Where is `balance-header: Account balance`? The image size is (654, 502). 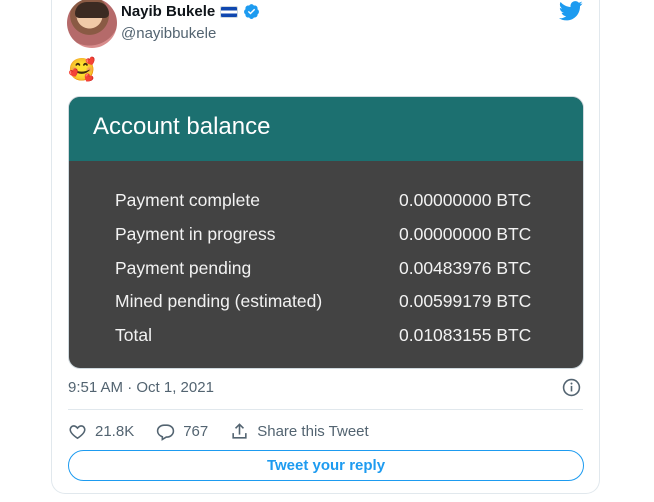 balance-header: Account balance is located at coordinates (326, 129).